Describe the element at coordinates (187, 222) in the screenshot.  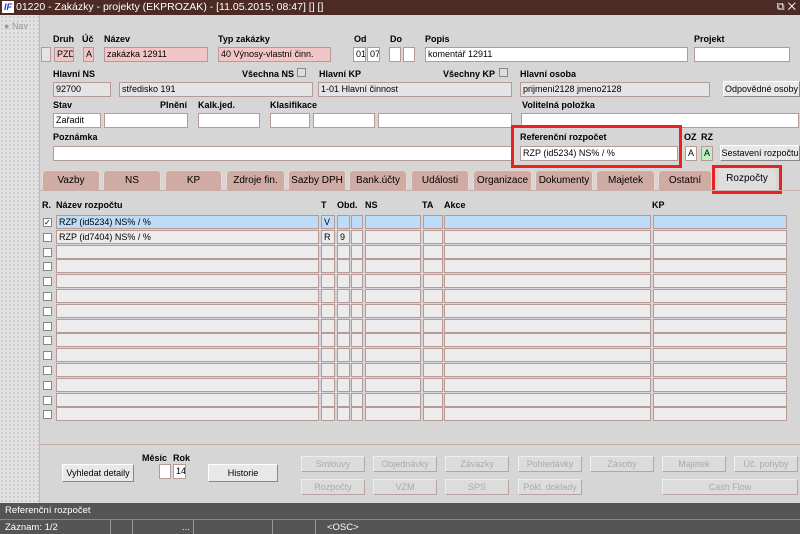
I see `cell-nazev: RZP (id5234) NS% / %` at that location.